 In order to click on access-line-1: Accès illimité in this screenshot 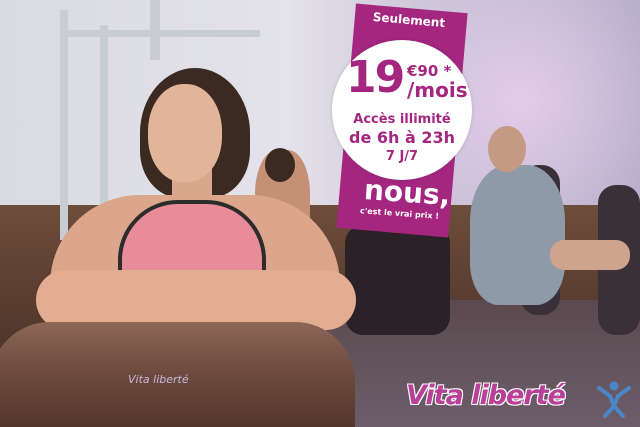, I will do `click(402, 119)`.